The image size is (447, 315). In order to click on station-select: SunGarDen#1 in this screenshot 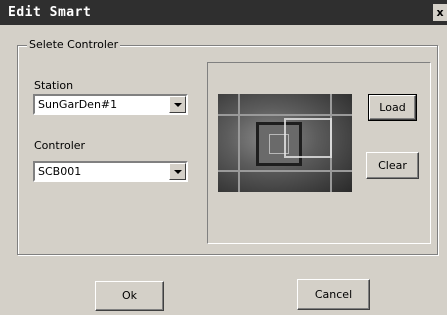, I will do `click(110, 104)`.